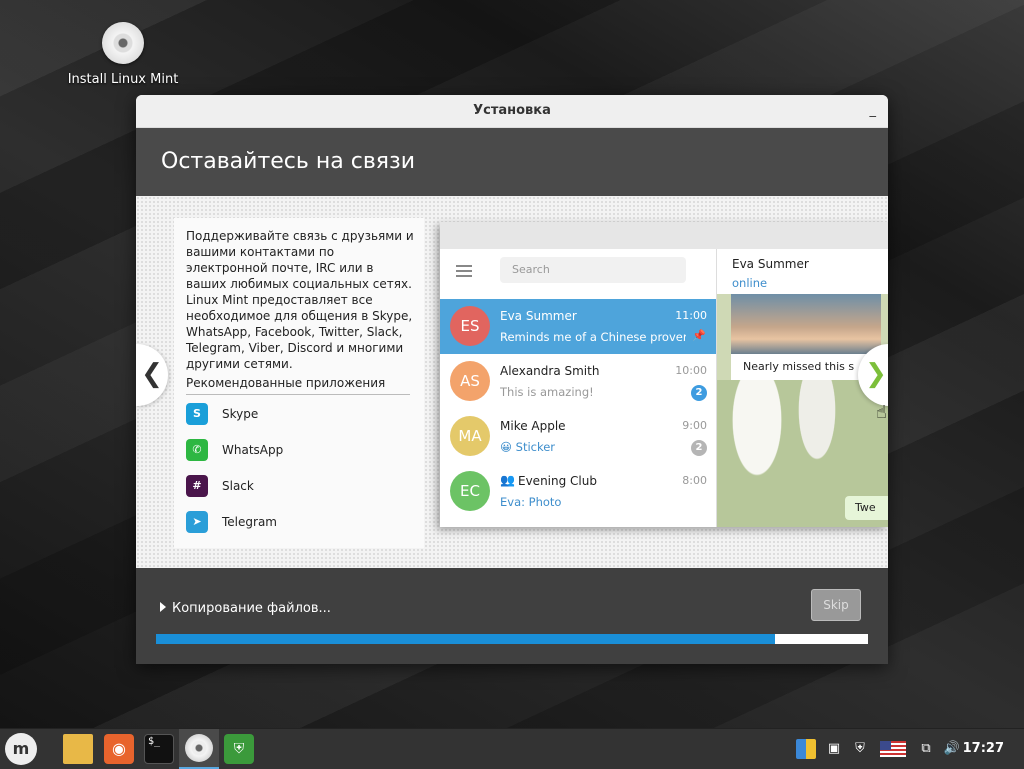  What do you see at coordinates (466, 639) in the screenshot?
I see `progress-bar-fill` at bounding box center [466, 639].